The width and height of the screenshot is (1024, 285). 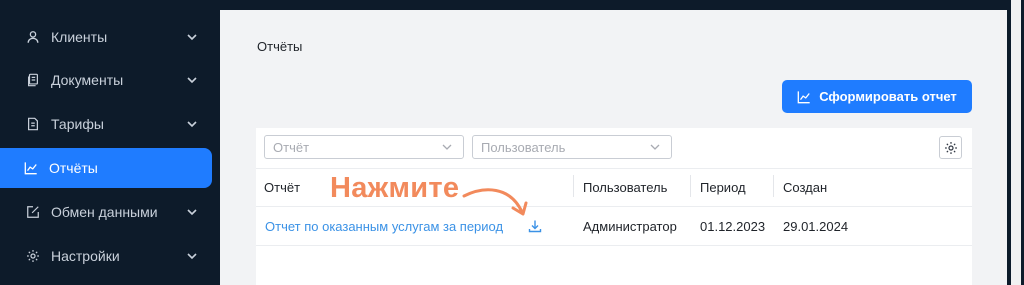 I want to click on top-bar, so click(x=613, y=5).